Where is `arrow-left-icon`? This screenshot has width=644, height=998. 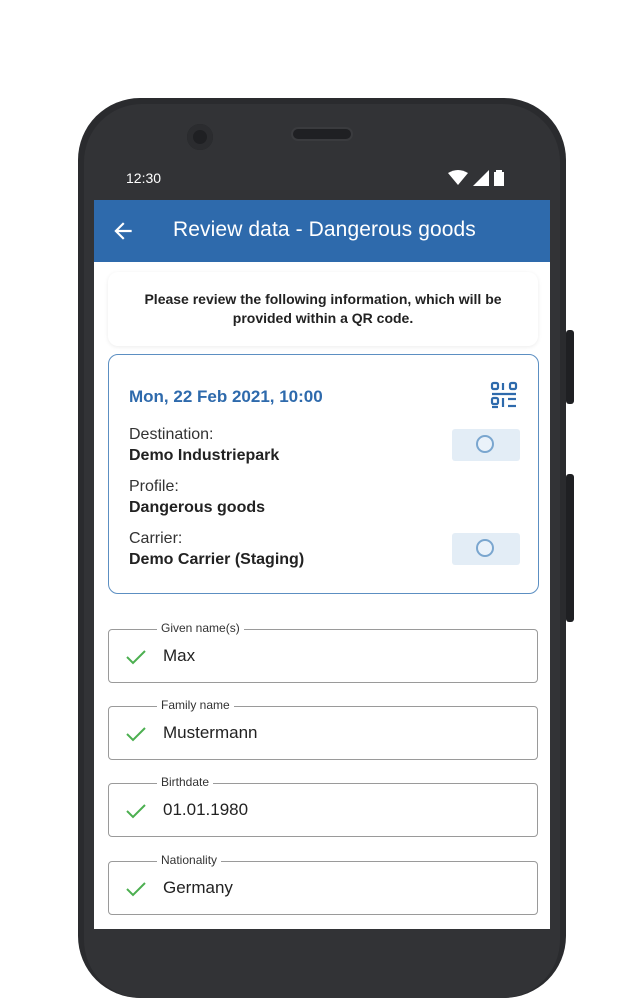
arrow-left-icon is located at coordinates (123, 231).